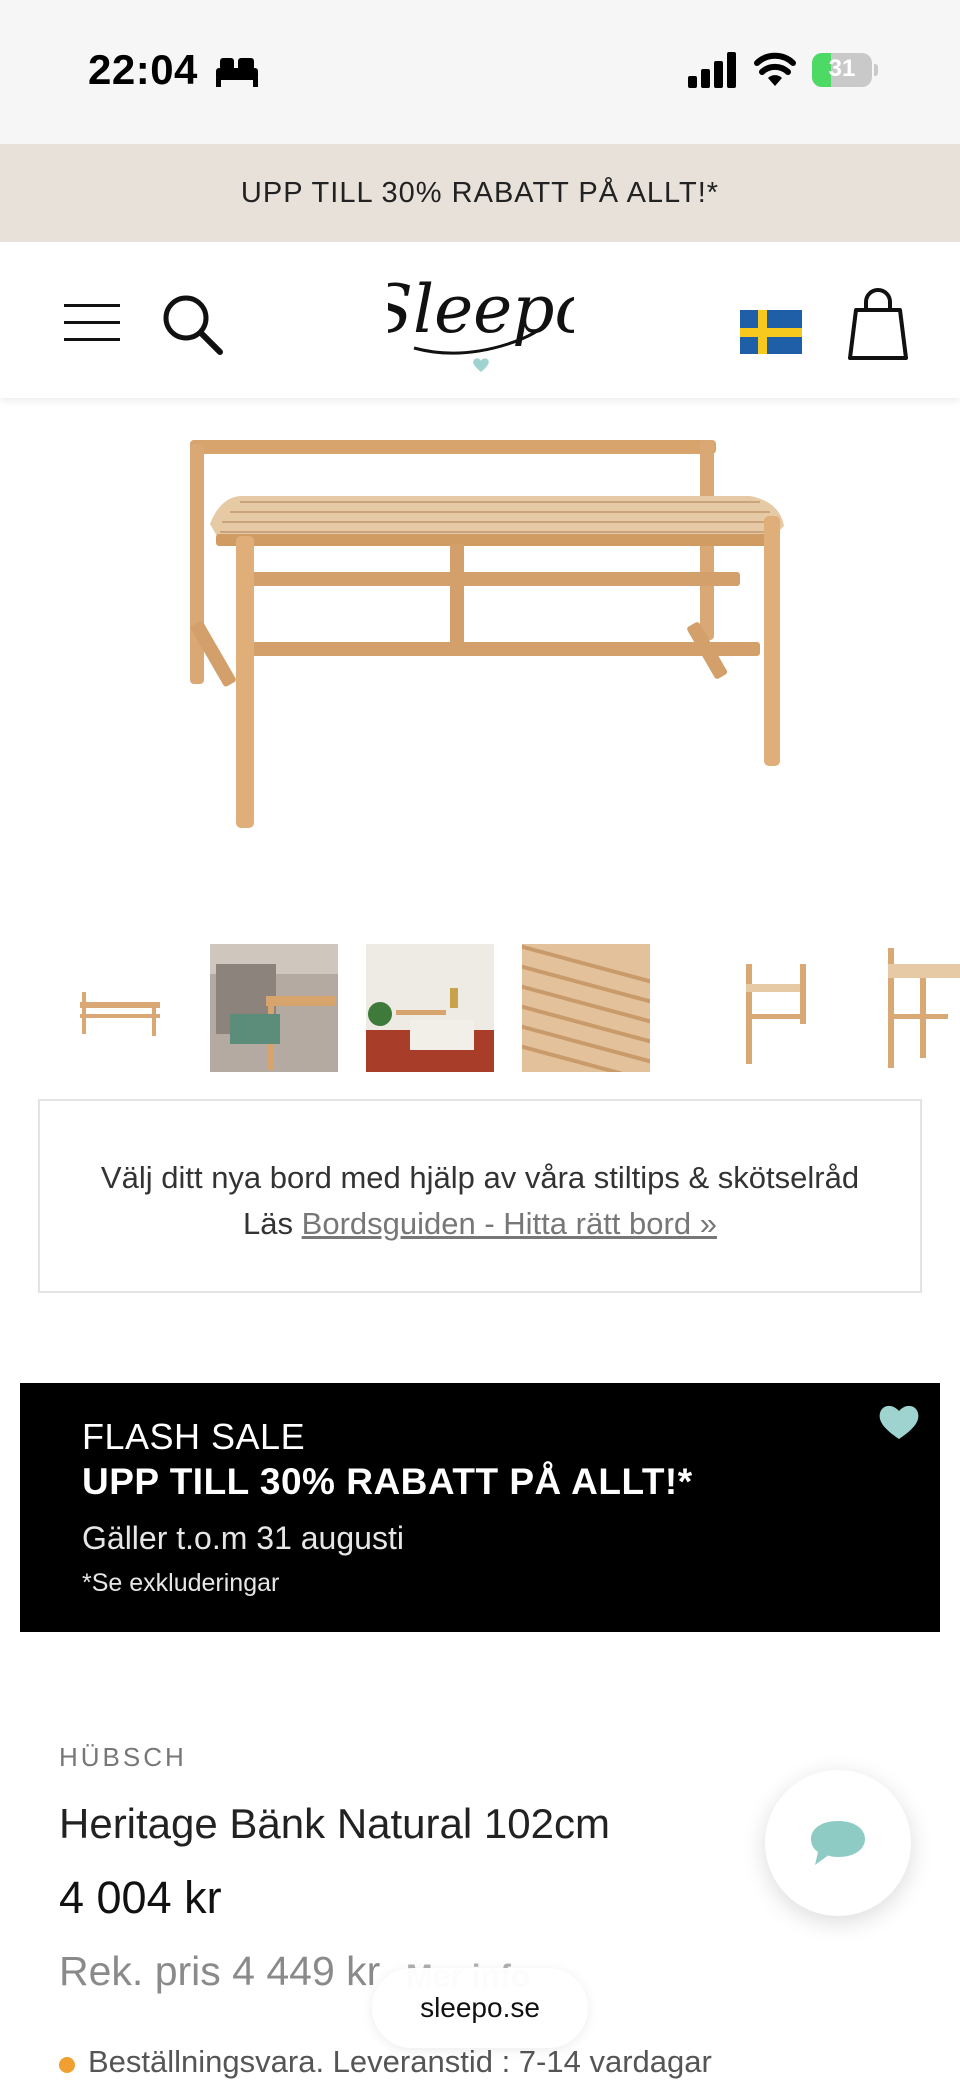 This screenshot has width=960, height=2081. I want to click on battery-level: 31, so click(842, 68).